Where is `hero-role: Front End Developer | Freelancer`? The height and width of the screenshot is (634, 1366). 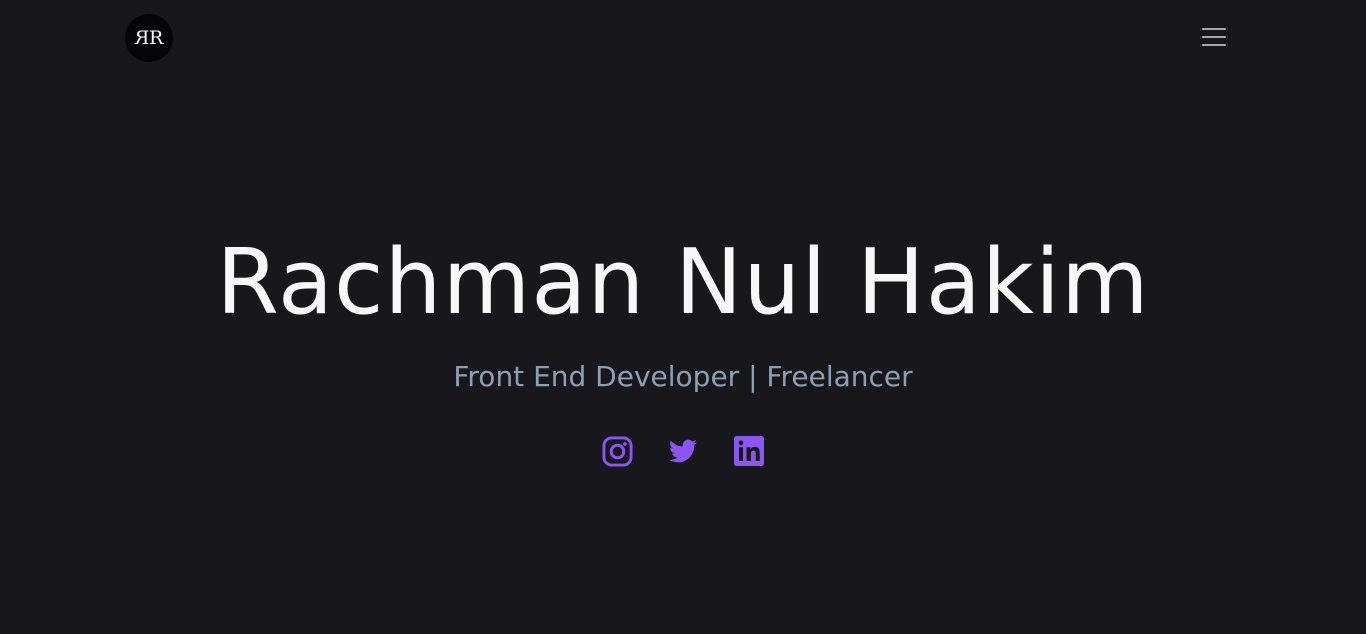
hero-role: Front End Developer | Freelancer is located at coordinates (683, 376).